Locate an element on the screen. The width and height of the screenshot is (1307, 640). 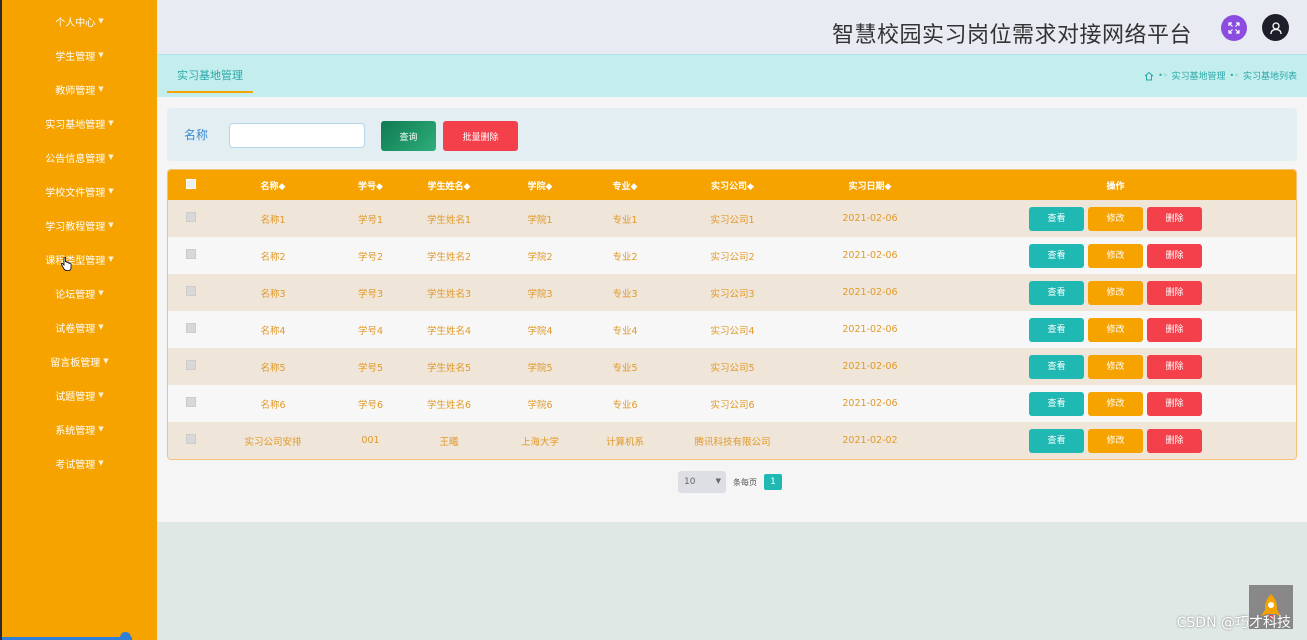
table-row: 名称3 学号3 学生姓名3 学院3 专业3 实习公司3 2021-02-06 查看 修改 删除 is located at coordinates (732, 292).